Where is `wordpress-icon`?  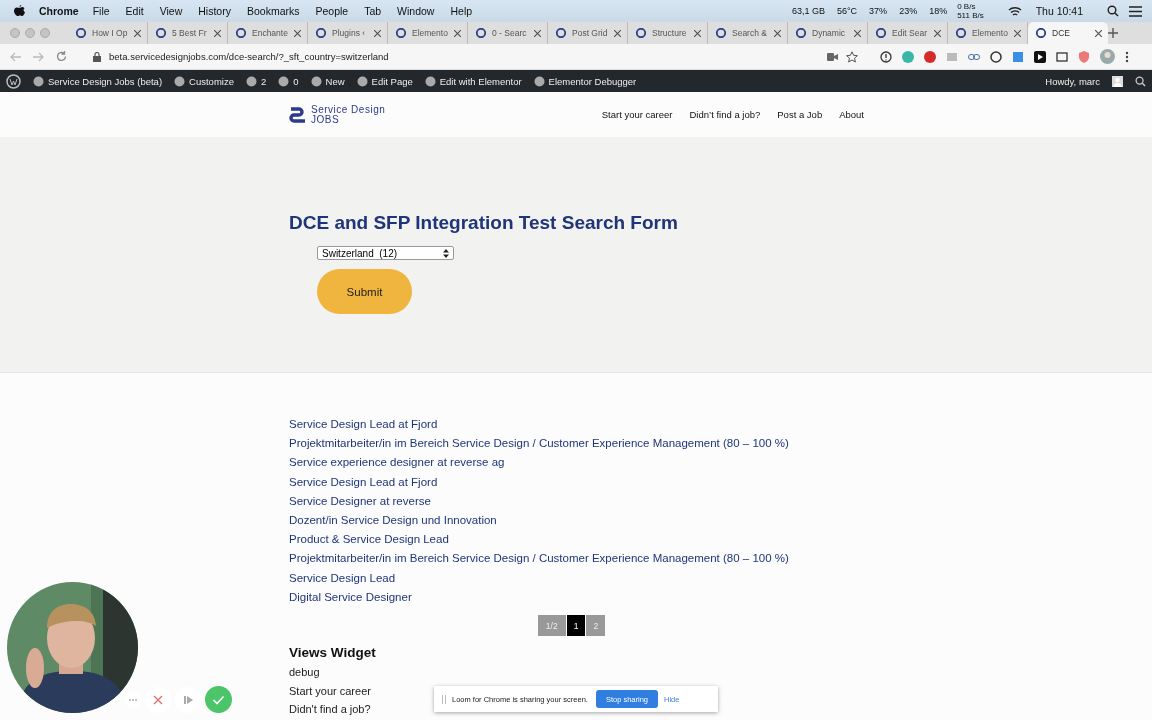 wordpress-icon is located at coordinates (13, 81).